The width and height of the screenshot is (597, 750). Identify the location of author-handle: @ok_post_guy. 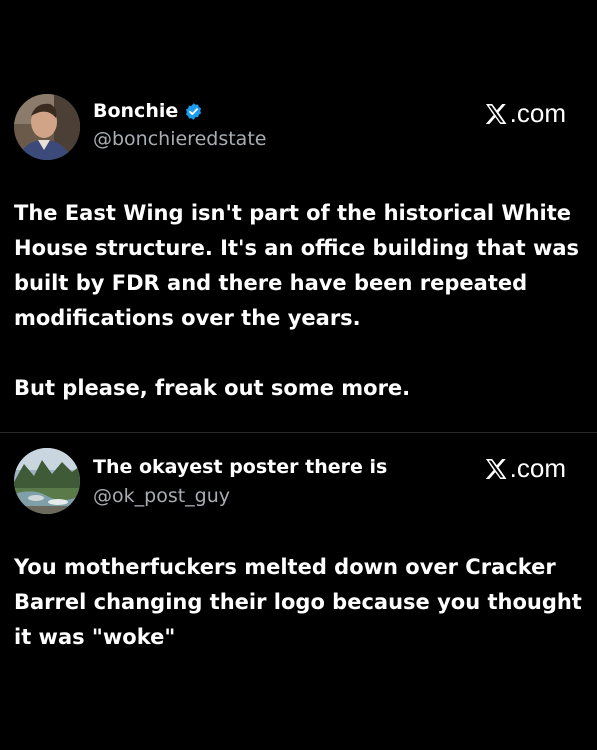
(161, 496).